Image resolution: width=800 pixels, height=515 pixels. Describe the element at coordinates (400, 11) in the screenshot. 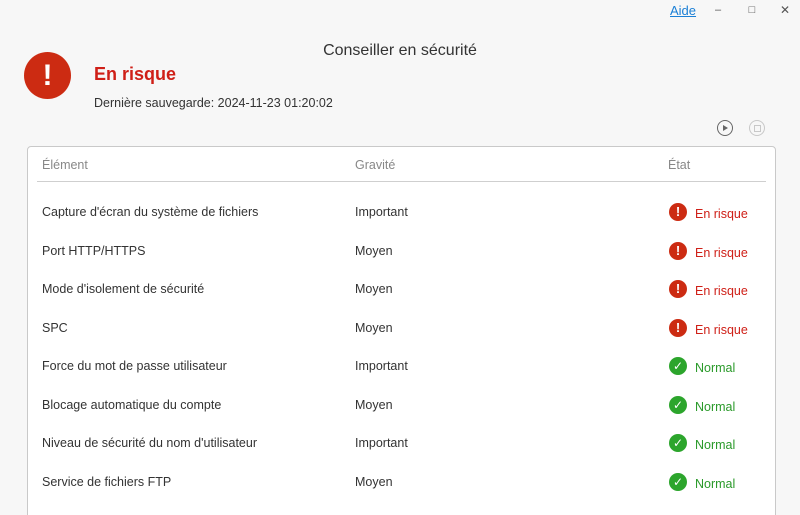

I see `title-bar: Aide – □ ✕` at that location.